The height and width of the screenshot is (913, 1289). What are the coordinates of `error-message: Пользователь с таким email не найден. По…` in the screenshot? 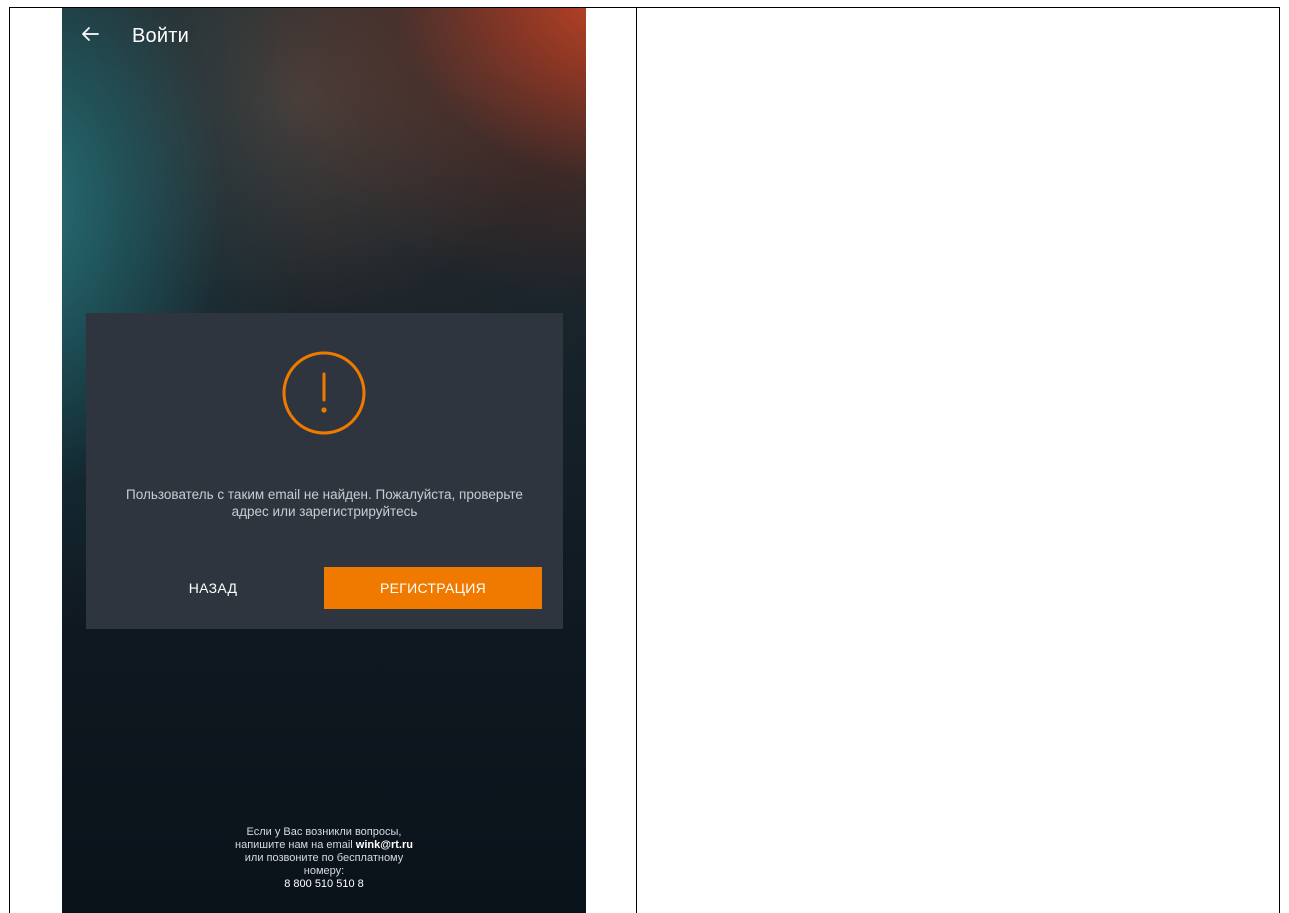 It's located at (324, 503).